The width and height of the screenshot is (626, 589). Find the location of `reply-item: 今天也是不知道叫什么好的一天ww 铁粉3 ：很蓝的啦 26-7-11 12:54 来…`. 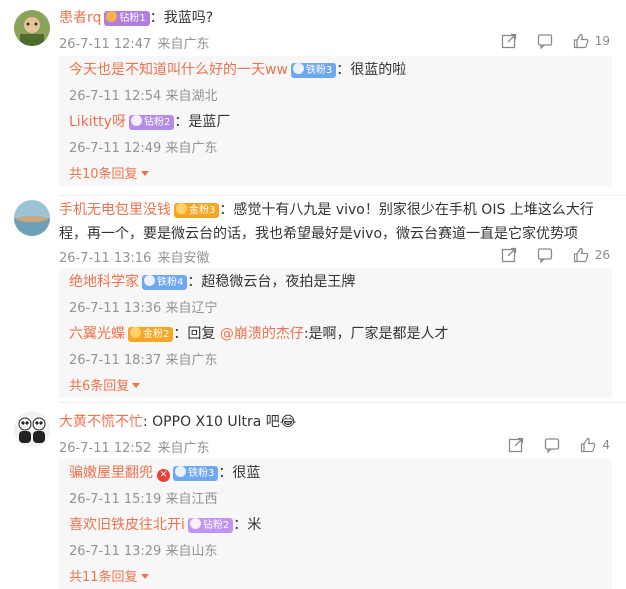

reply-item: 今天也是不知道叫什么好的一天ww 铁粉3 ：很蓝的啦 26-7-11 12:54 来… is located at coordinates (335, 83).